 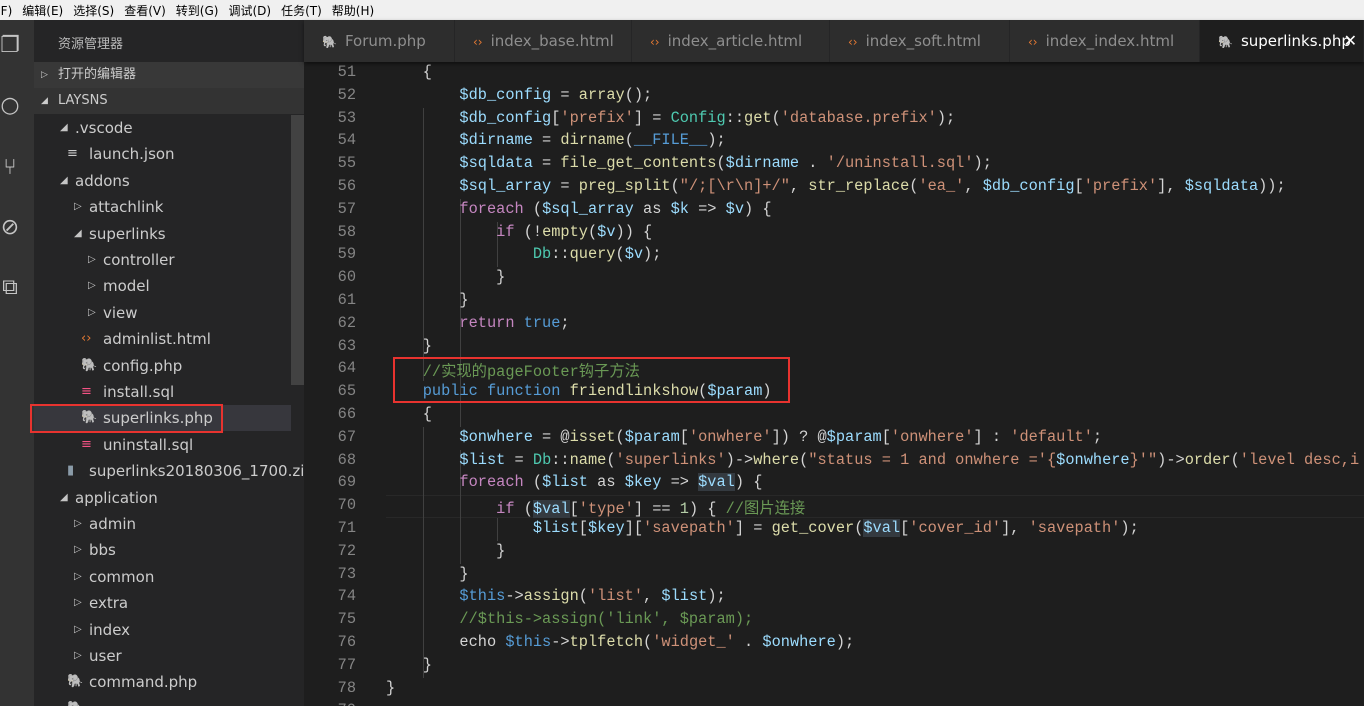 What do you see at coordinates (1350, 41) in the screenshot?
I see `close-icon: ✕` at bounding box center [1350, 41].